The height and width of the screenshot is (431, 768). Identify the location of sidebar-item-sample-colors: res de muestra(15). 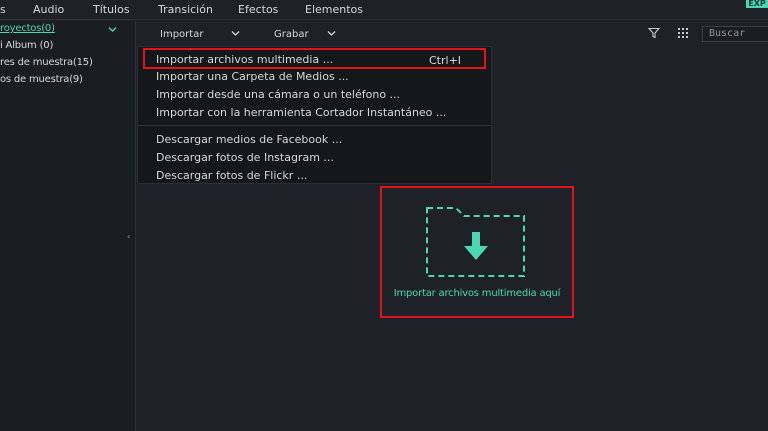
(46, 62).